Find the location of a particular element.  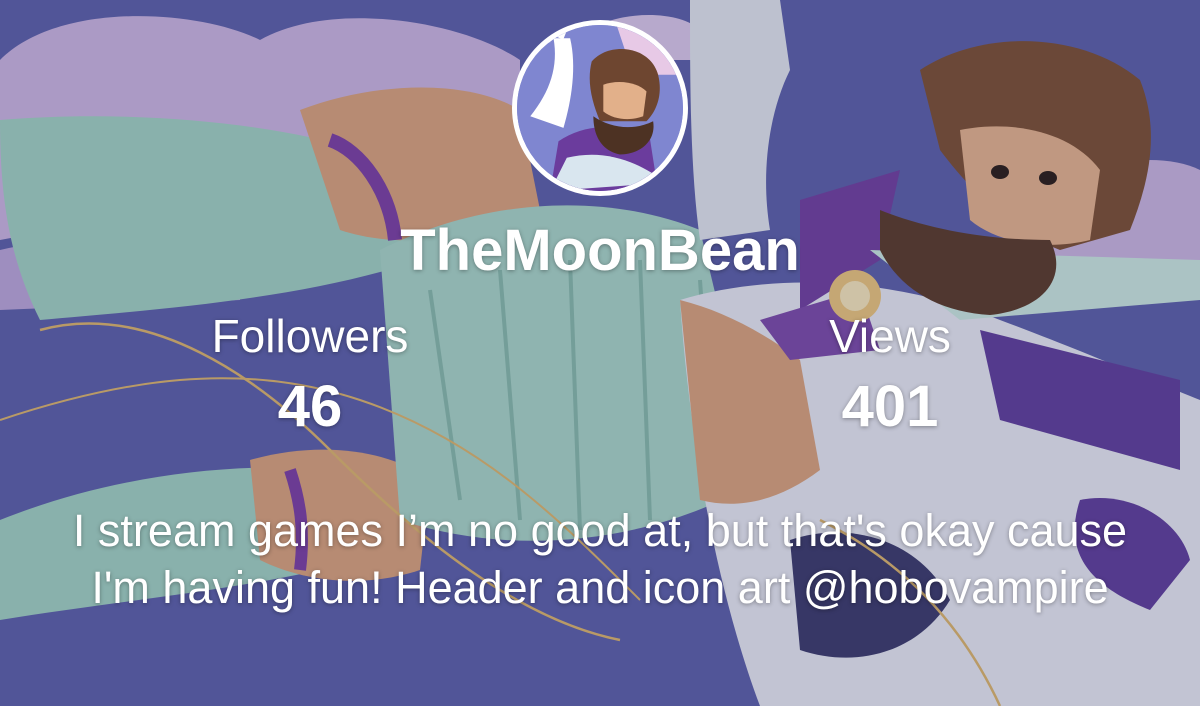

avatar-image is located at coordinates (600, 108).